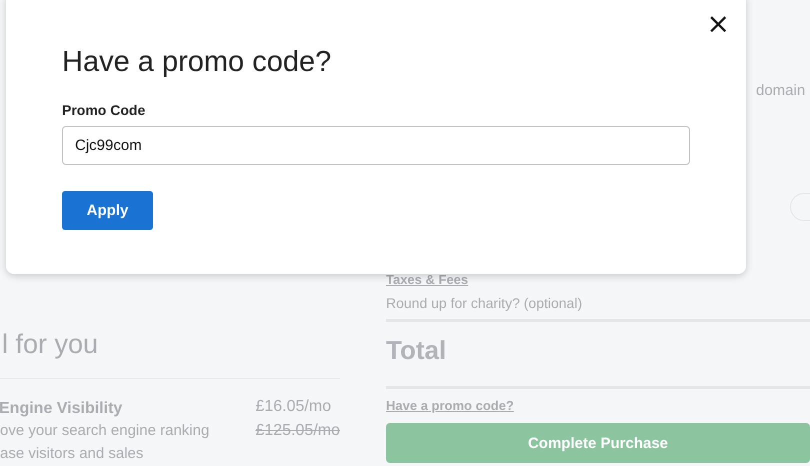  Describe the element at coordinates (293, 407) in the screenshot. I see `price: £16.05/mo` at that location.